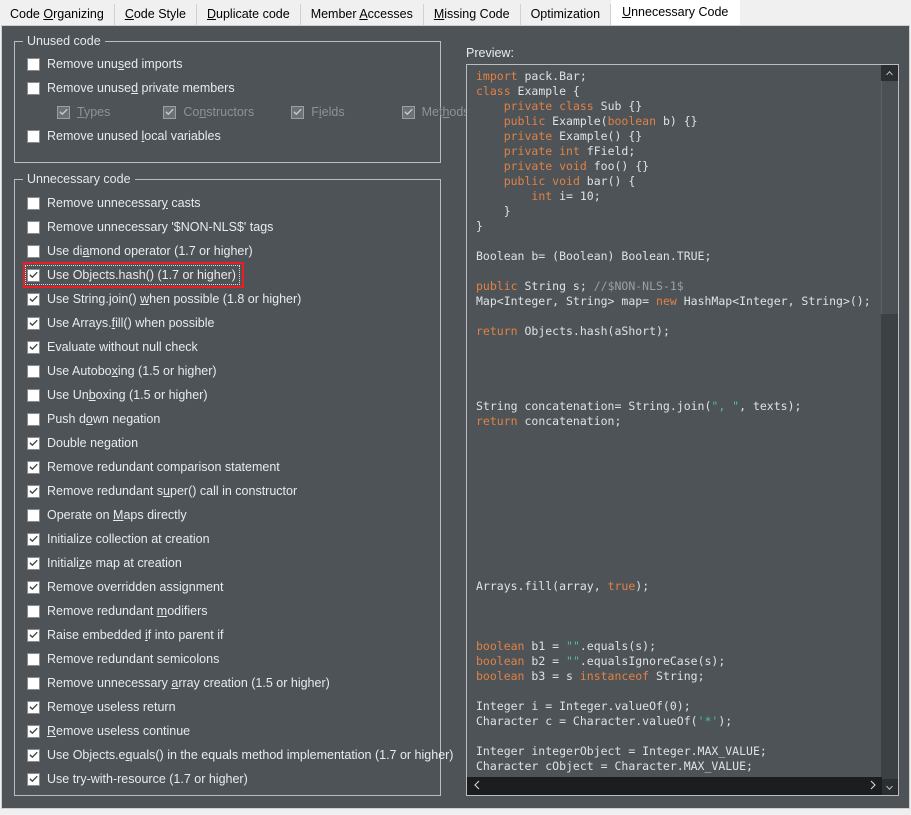  I want to click on checkbox-remove-non-nls-tags: Remove unnecessary '$NON-NLS$' tags, so click(227, 227).